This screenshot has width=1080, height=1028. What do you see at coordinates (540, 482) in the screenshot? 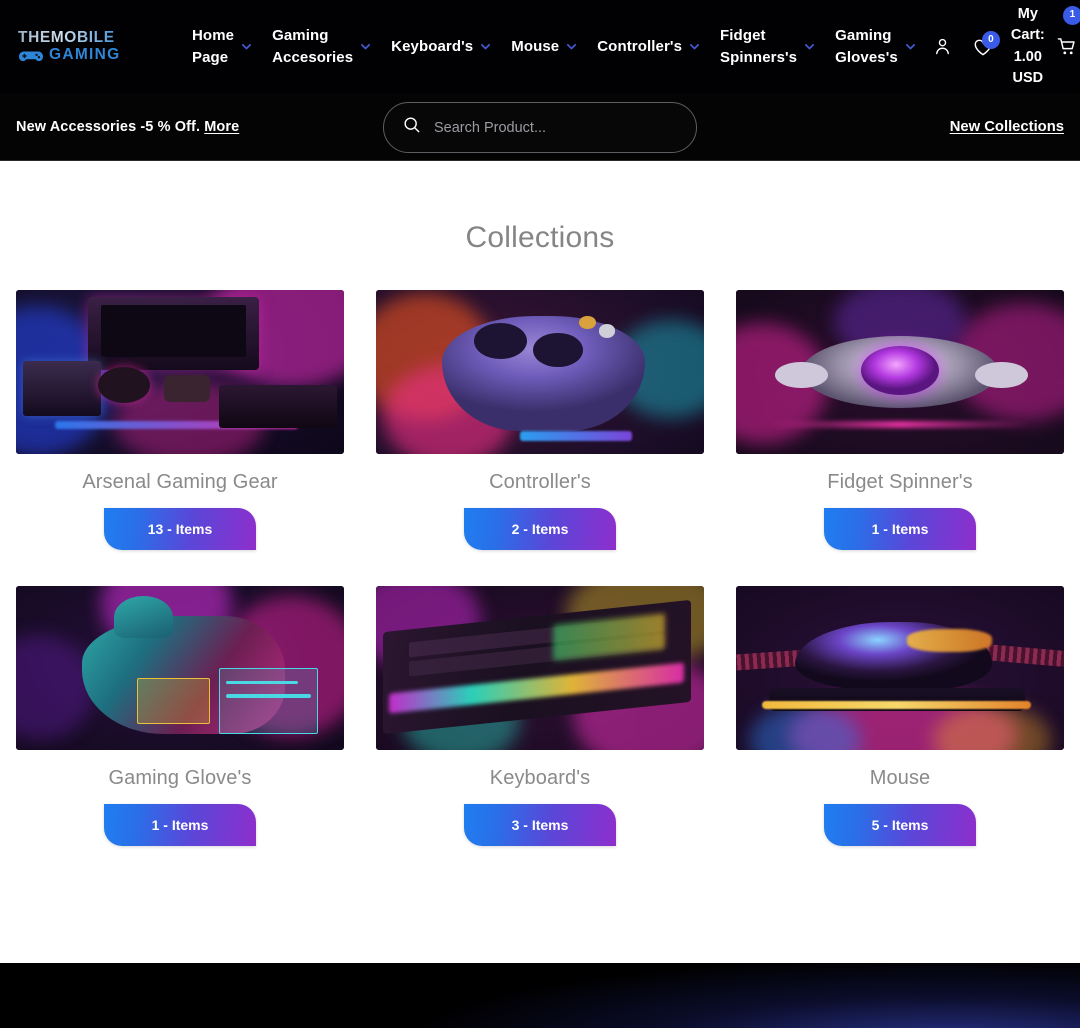
I see `collection-name: Controller's` at bounding box center [540, 482].